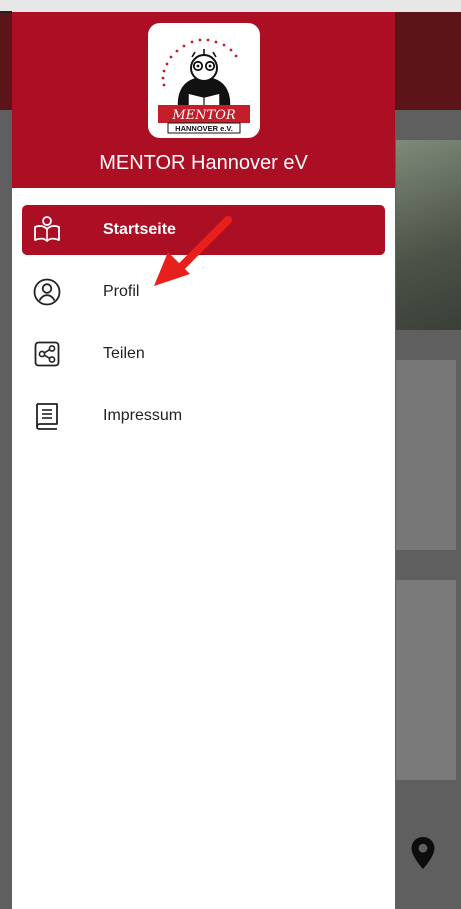  Describe the element at coordinates (193, 251) in the screenshot. I see `annotation-arrow-icon` at that location.